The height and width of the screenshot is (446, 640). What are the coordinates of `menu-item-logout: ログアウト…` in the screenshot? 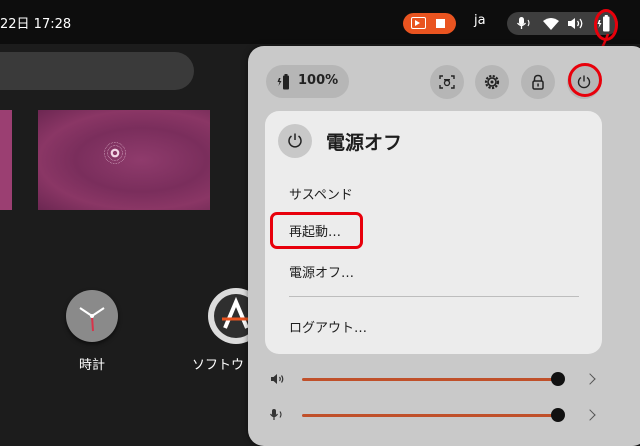 It's located at (328, 326).